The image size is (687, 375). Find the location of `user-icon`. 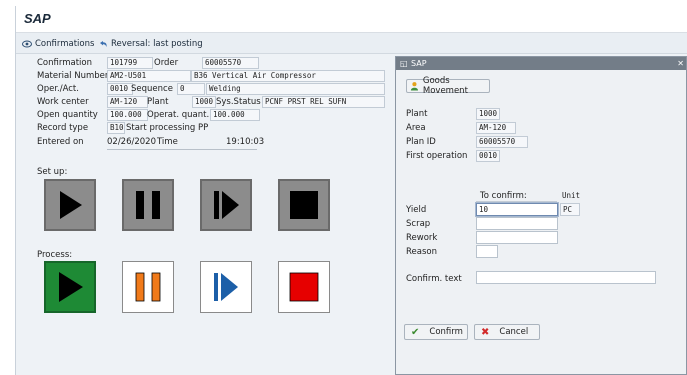

user-icon is located at coordinates (414, 86).